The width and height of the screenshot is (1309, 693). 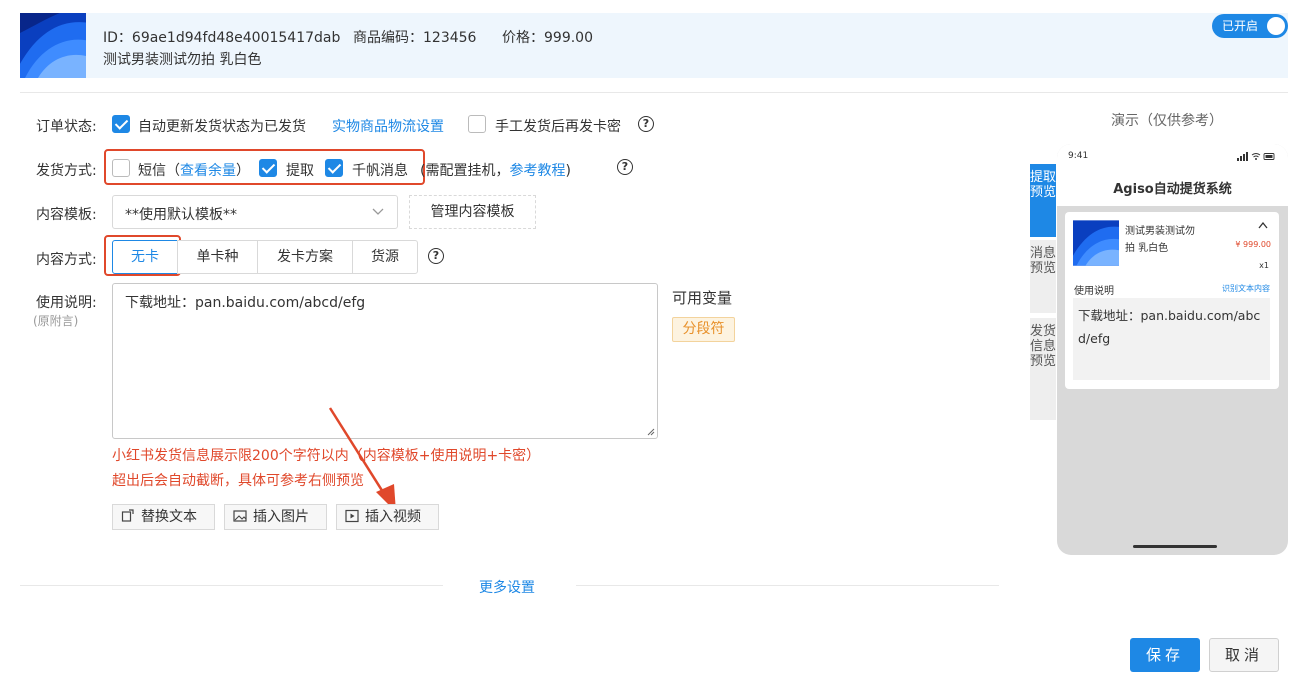 What do you see at coordinates (1276, 26) in the screenshot?
I see `toggle-knob` at bounding box center [1276, 26].